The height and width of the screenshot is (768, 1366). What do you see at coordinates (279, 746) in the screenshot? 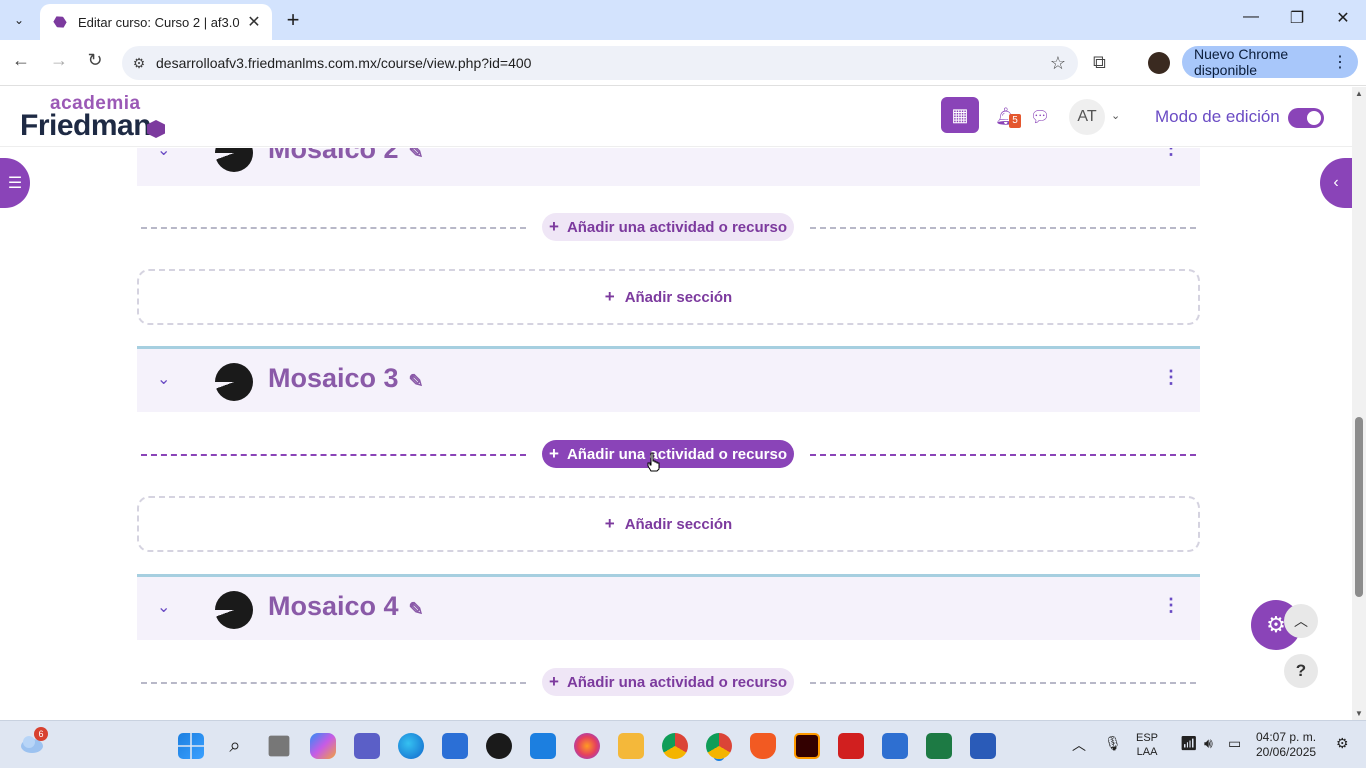
I see `task-view-icon` at bounding box center [279, 746].